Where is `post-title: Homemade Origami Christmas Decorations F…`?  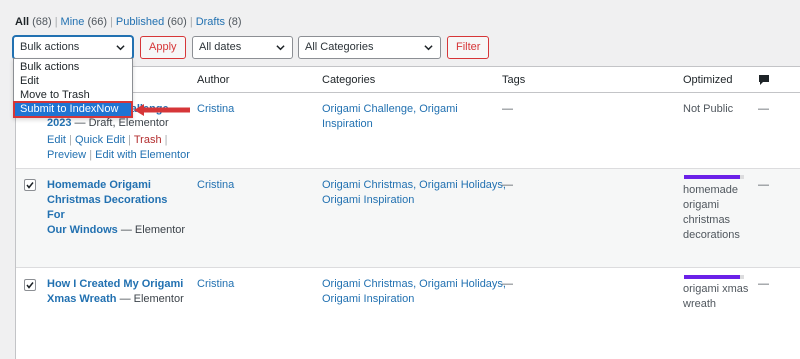 post-title: Homemade Origami Christmas Decorations F… is located at coordinates (117, 208).